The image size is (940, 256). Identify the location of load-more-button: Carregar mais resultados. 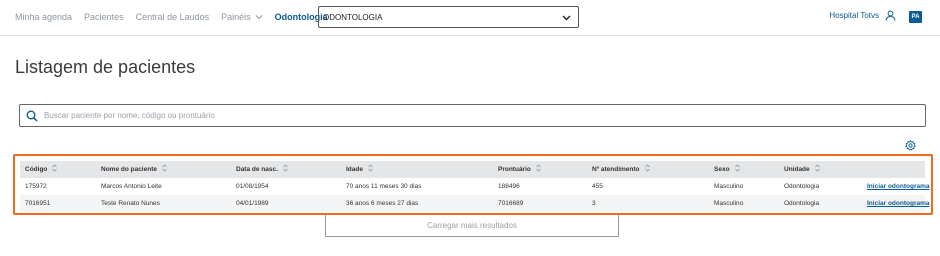
(472, 226).